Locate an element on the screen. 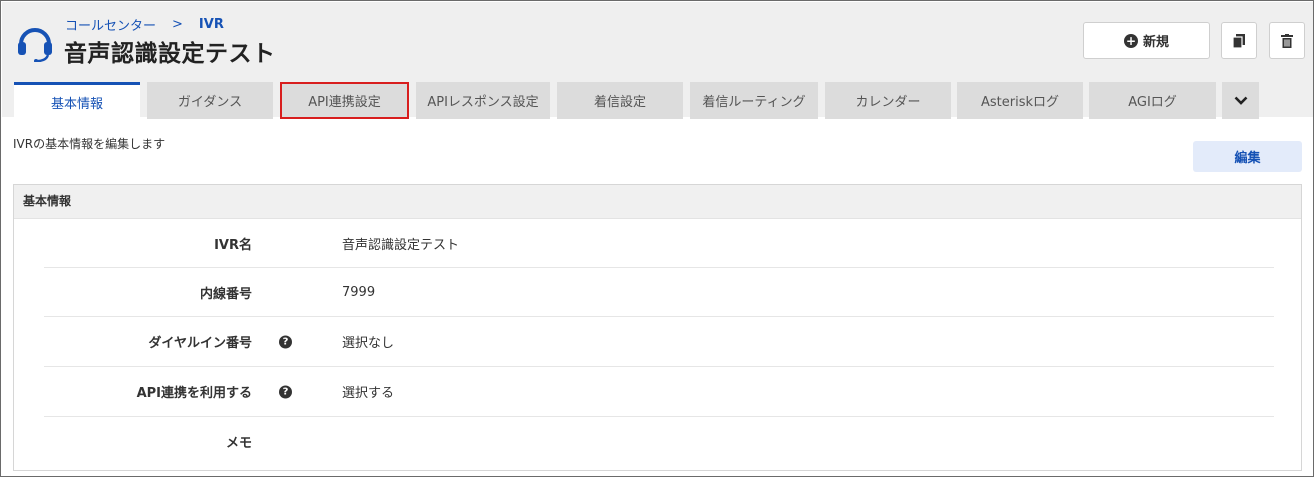 The image size is (1314, 477). tab-label: ガイダンス is located at coordinates (210, 102).